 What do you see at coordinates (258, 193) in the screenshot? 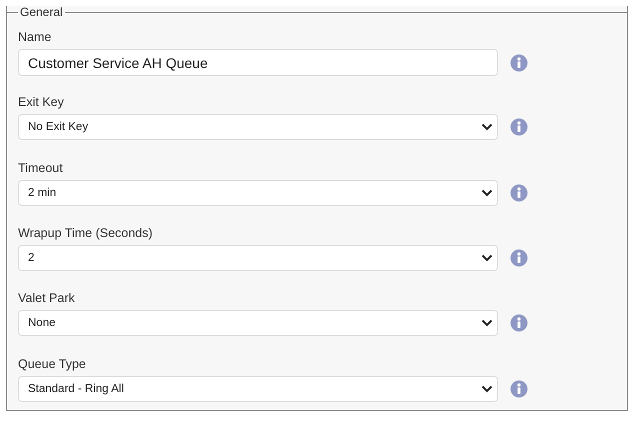
I see `dropdown-select: 2 min` at bounding box center [258, 193].